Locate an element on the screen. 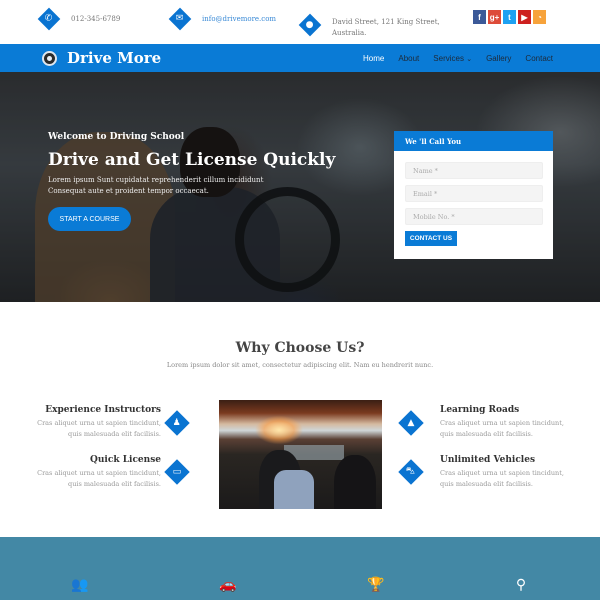  youtube-icon: ▶ is located at coordinates (524, 17).